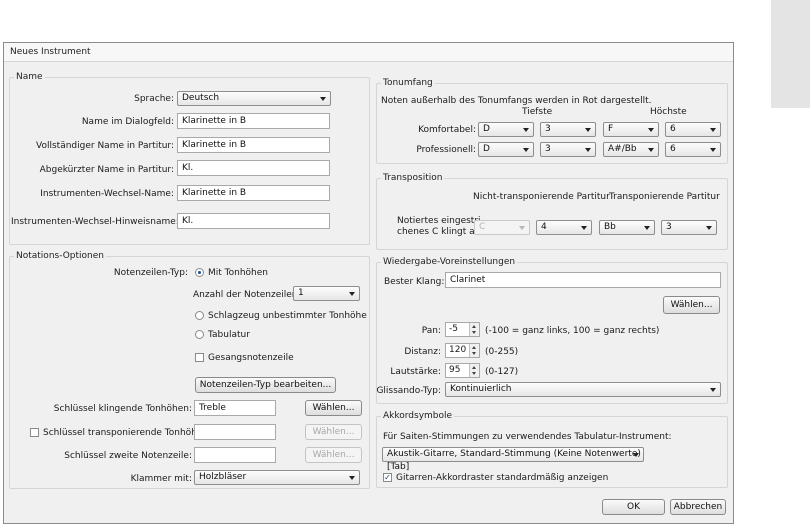 This screenshot has width=810, height=527. What do you see at coordinates (287, 316) in the screenshot?
I see `percussion-label: Schlagzeug unbestimmter Tonhöhe` at bounding box center [287, 316].